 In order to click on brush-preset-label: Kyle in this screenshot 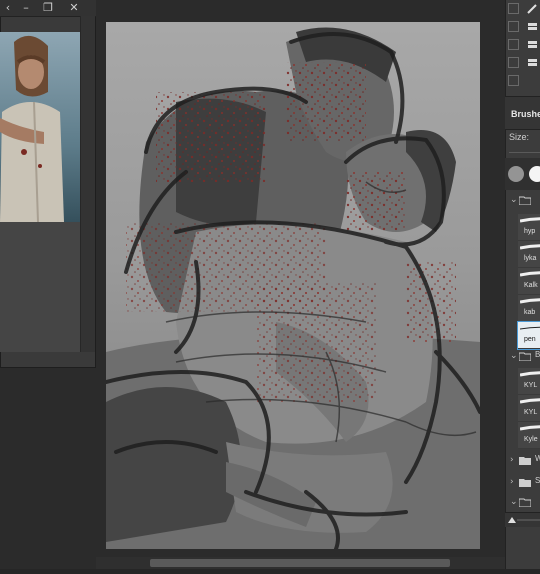, I will do `click(531, 439)`.